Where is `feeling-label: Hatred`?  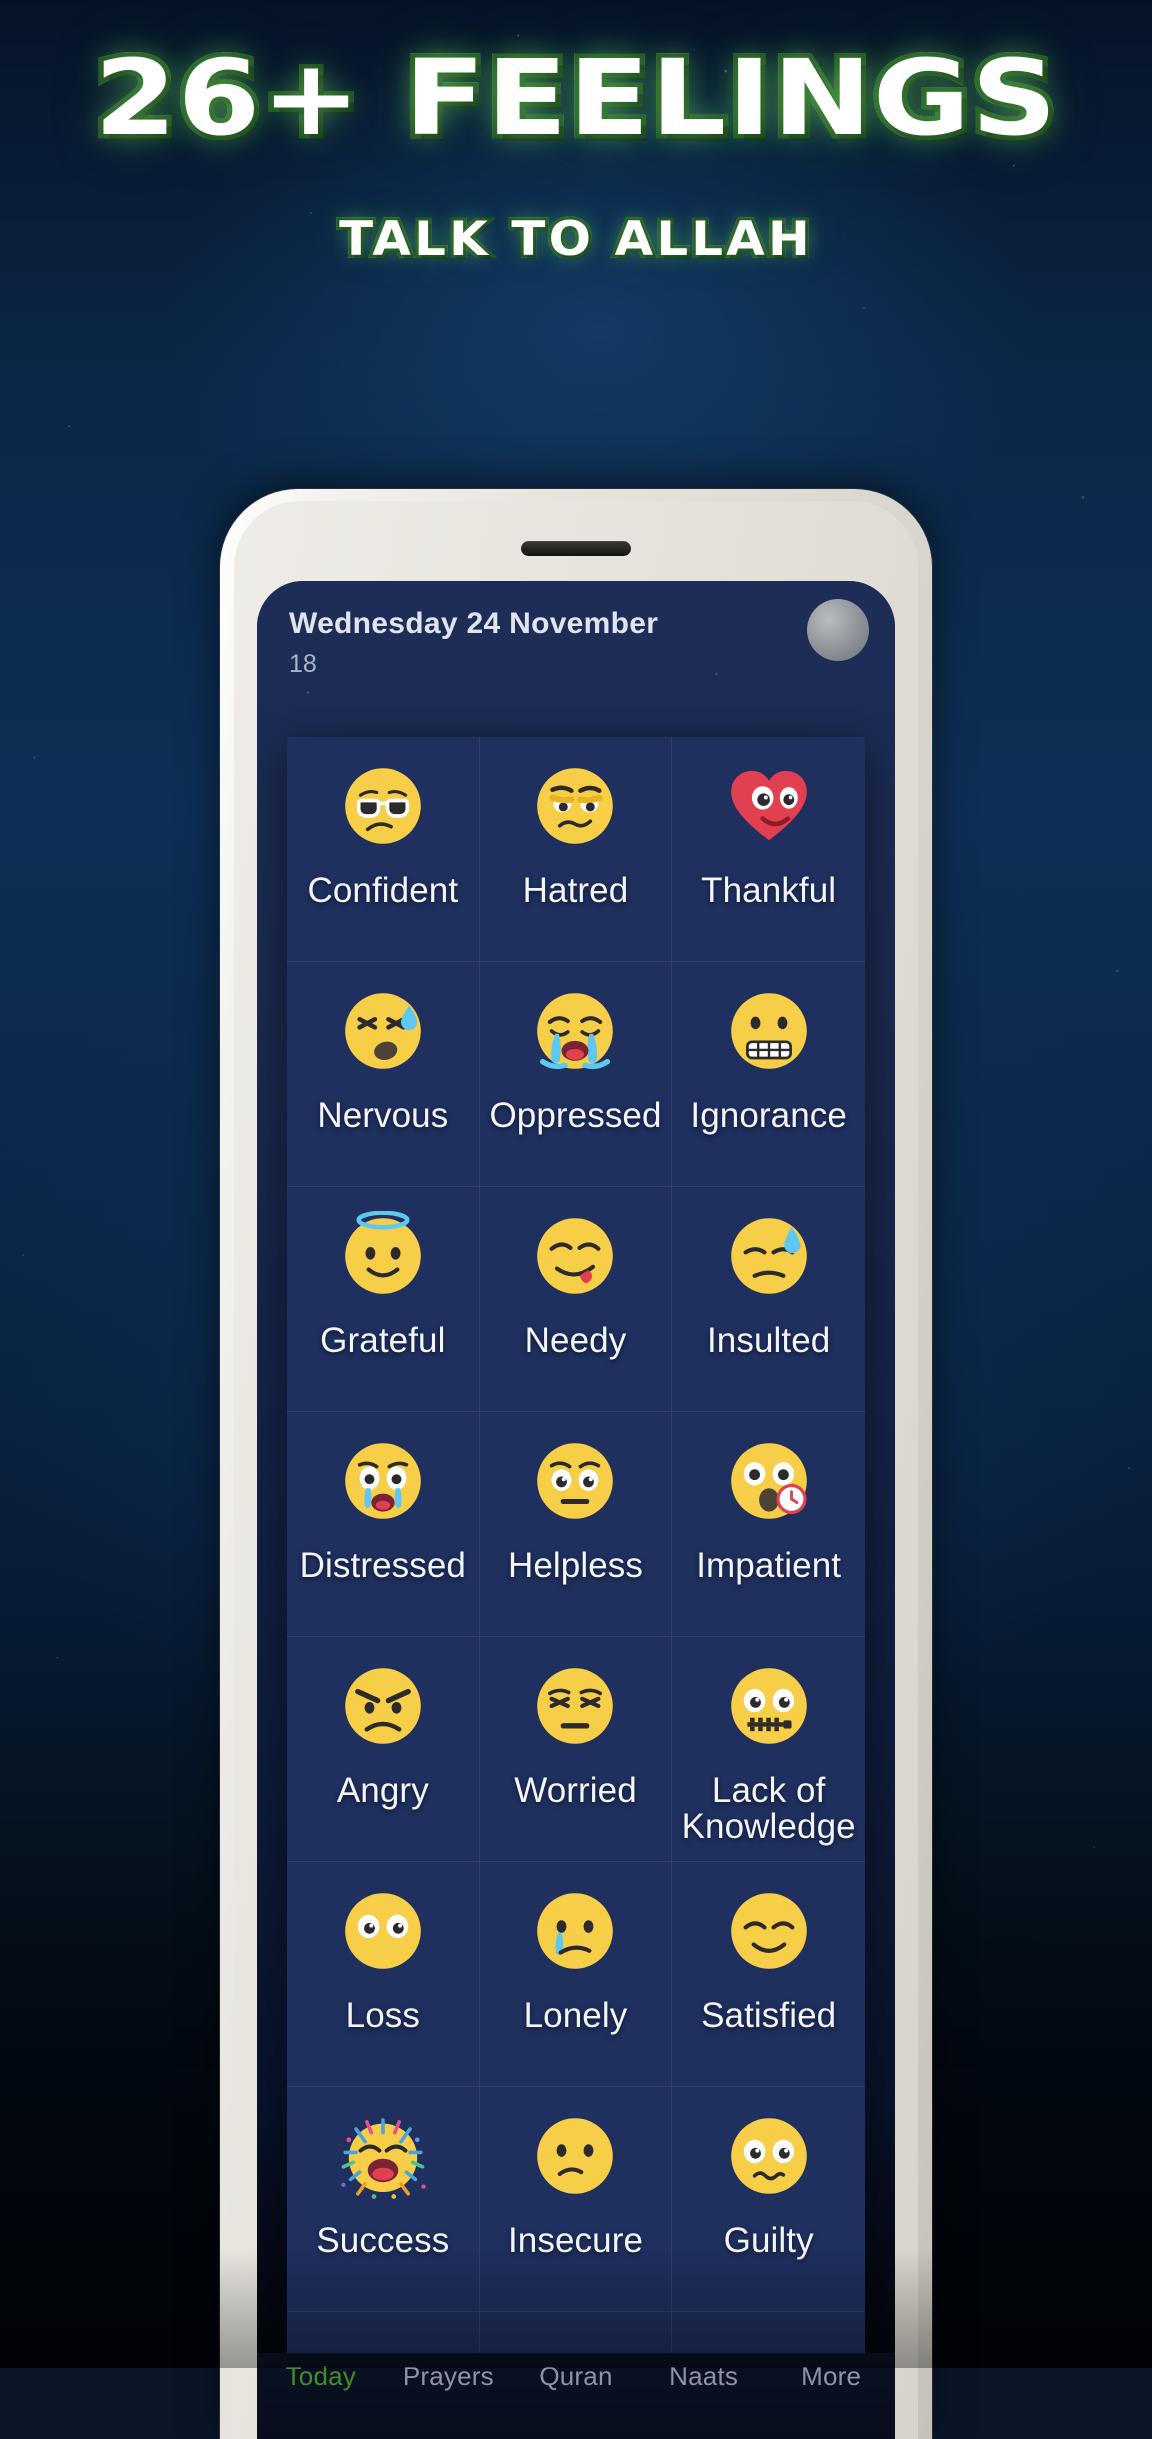 feeling-label: Hatred is located at coordinates (575, 890).